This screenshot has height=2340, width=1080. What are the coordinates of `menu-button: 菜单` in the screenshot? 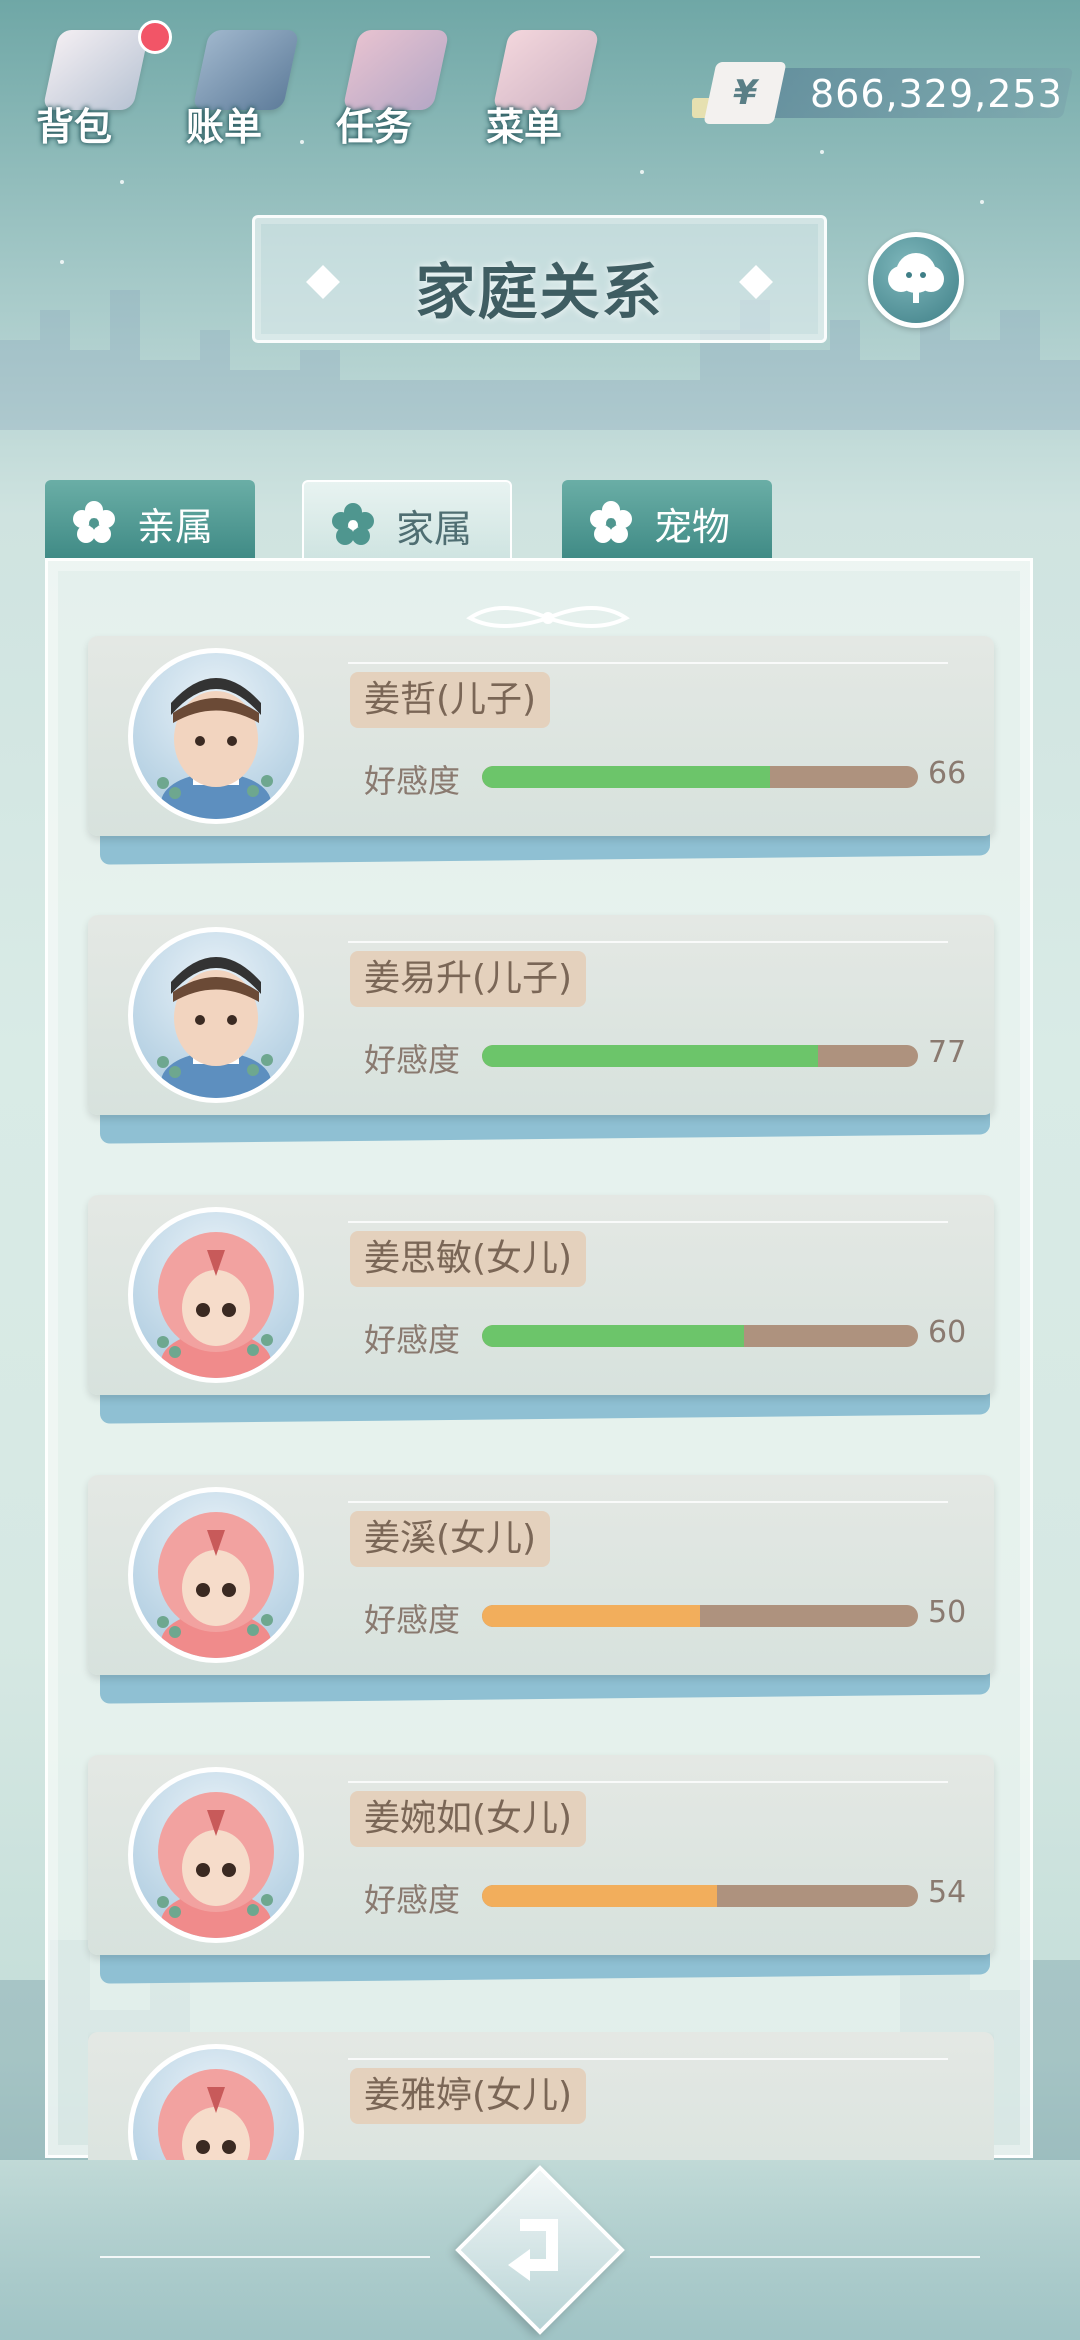 It's located at (541, 85).